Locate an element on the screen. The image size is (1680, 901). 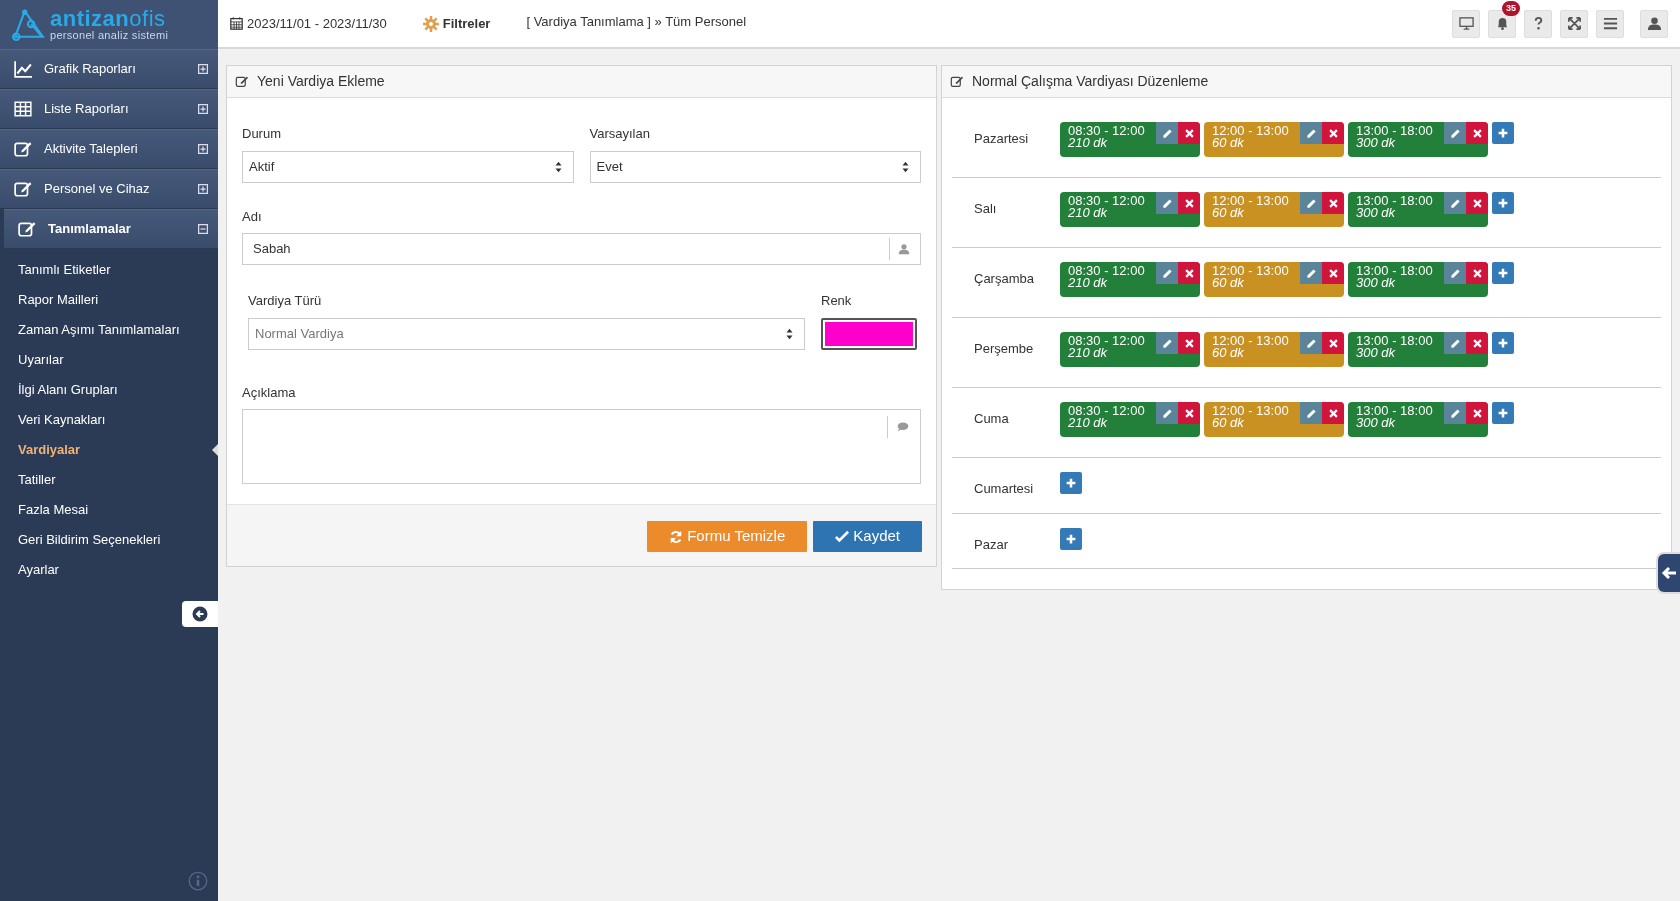
date-range: 2023/11/01 - 2023/11/30 is located at coordinates (317, 23).